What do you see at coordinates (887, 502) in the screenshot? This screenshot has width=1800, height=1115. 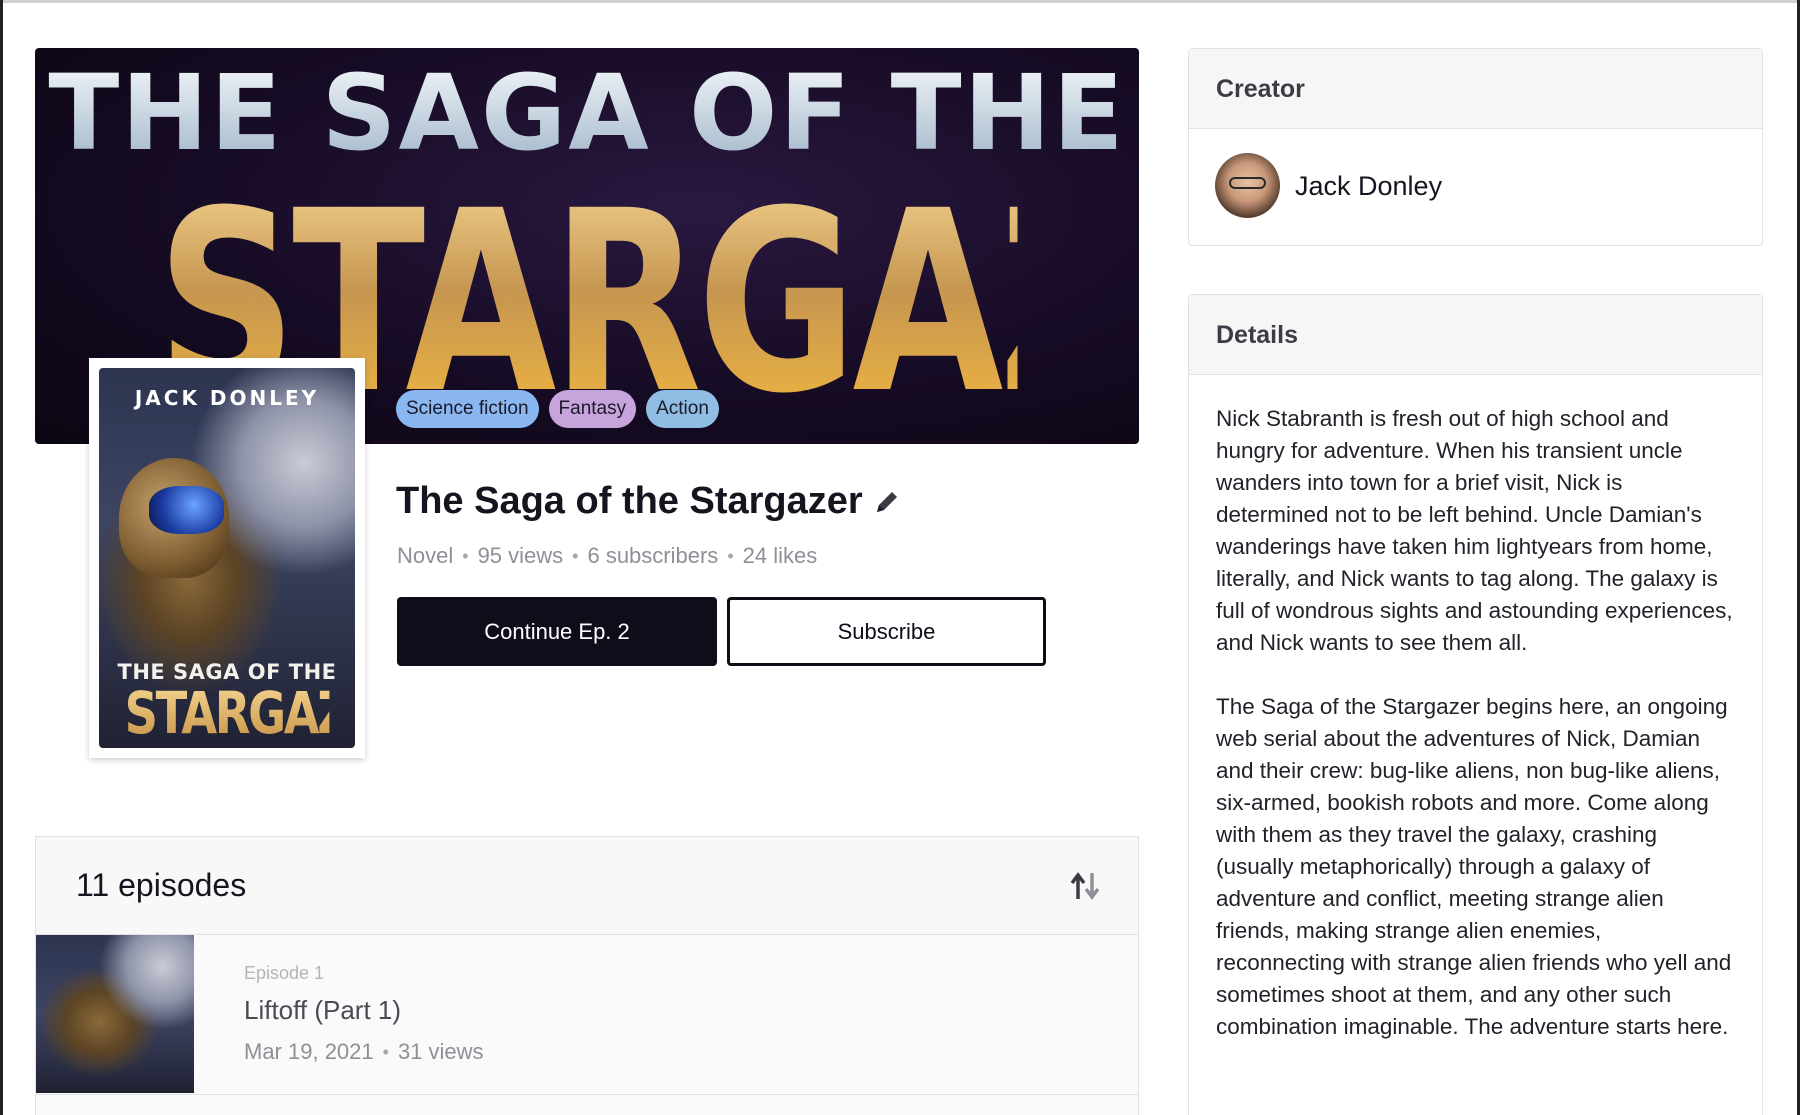 I see `pencil-icon` at bounding box center [887, 502].